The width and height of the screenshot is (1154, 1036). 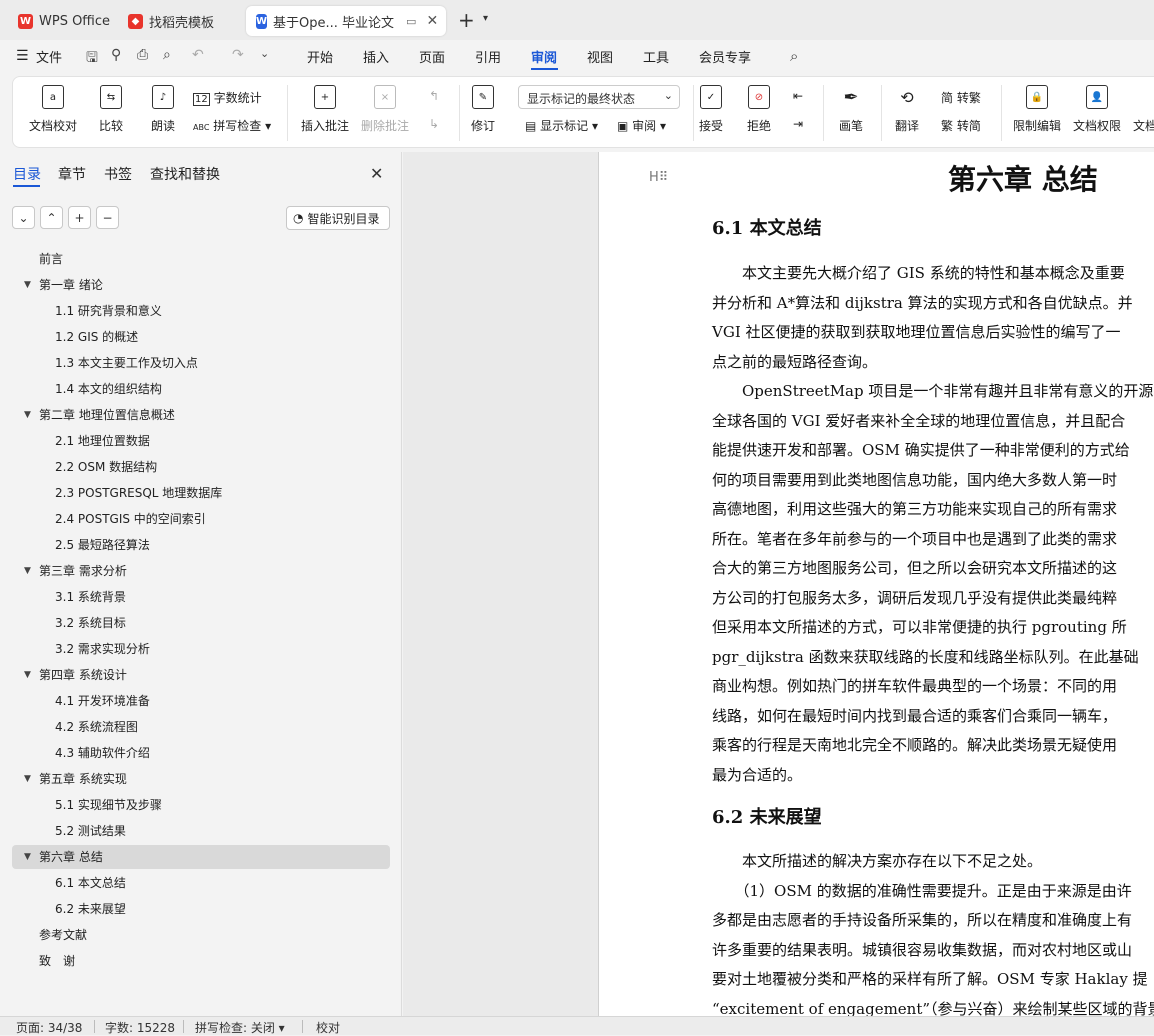 I want to click on toc-item: 5.2 测试结果, so click(x=90, y=831).